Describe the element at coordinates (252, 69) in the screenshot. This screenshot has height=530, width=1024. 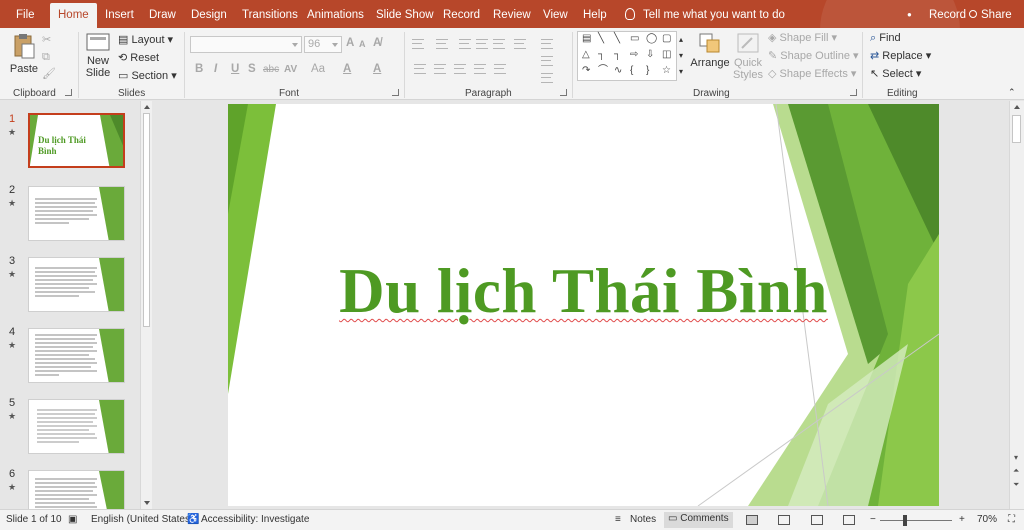
I see `shadow-button: S` at that location.